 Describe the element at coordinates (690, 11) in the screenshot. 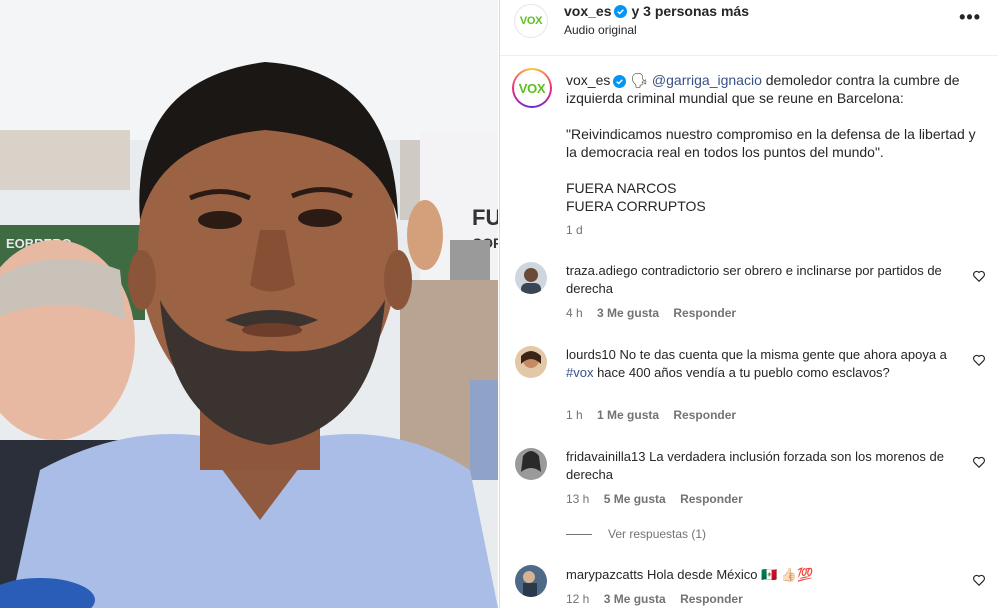

I see `coauthors-link: y 3 personas más` at that location.